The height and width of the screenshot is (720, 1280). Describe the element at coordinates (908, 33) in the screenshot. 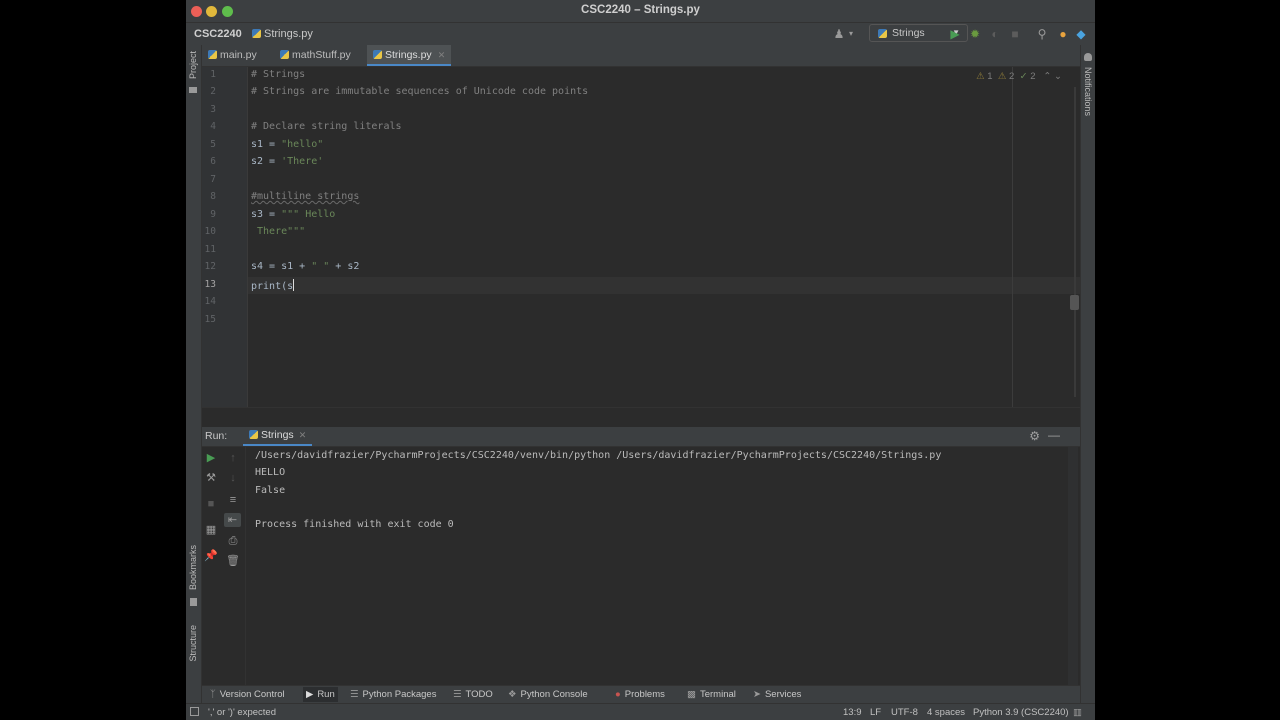

I see `run-configuration-label: Strings` at that location.